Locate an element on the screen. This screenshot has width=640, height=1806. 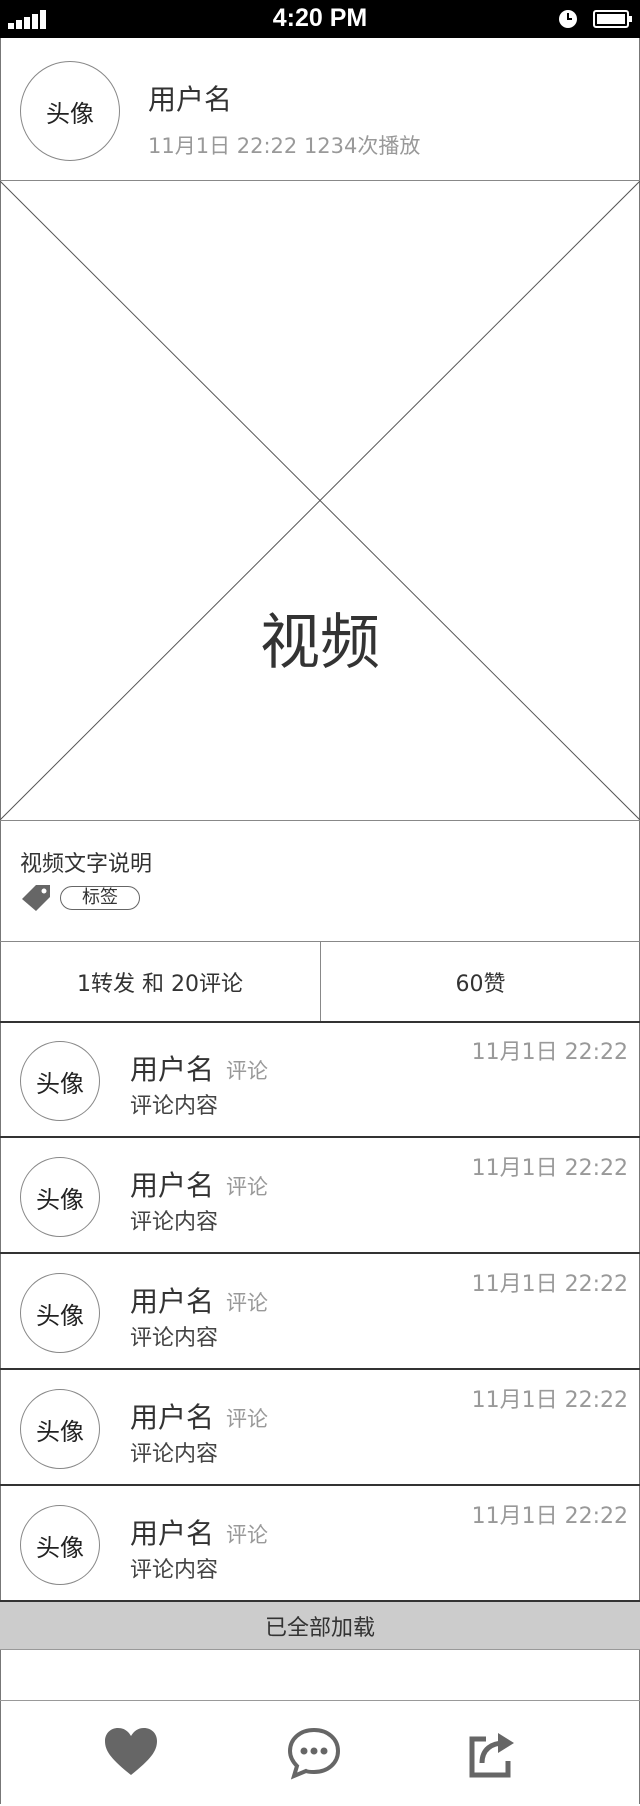
author-avatar: 头像 is located at coordinates (70, 111).